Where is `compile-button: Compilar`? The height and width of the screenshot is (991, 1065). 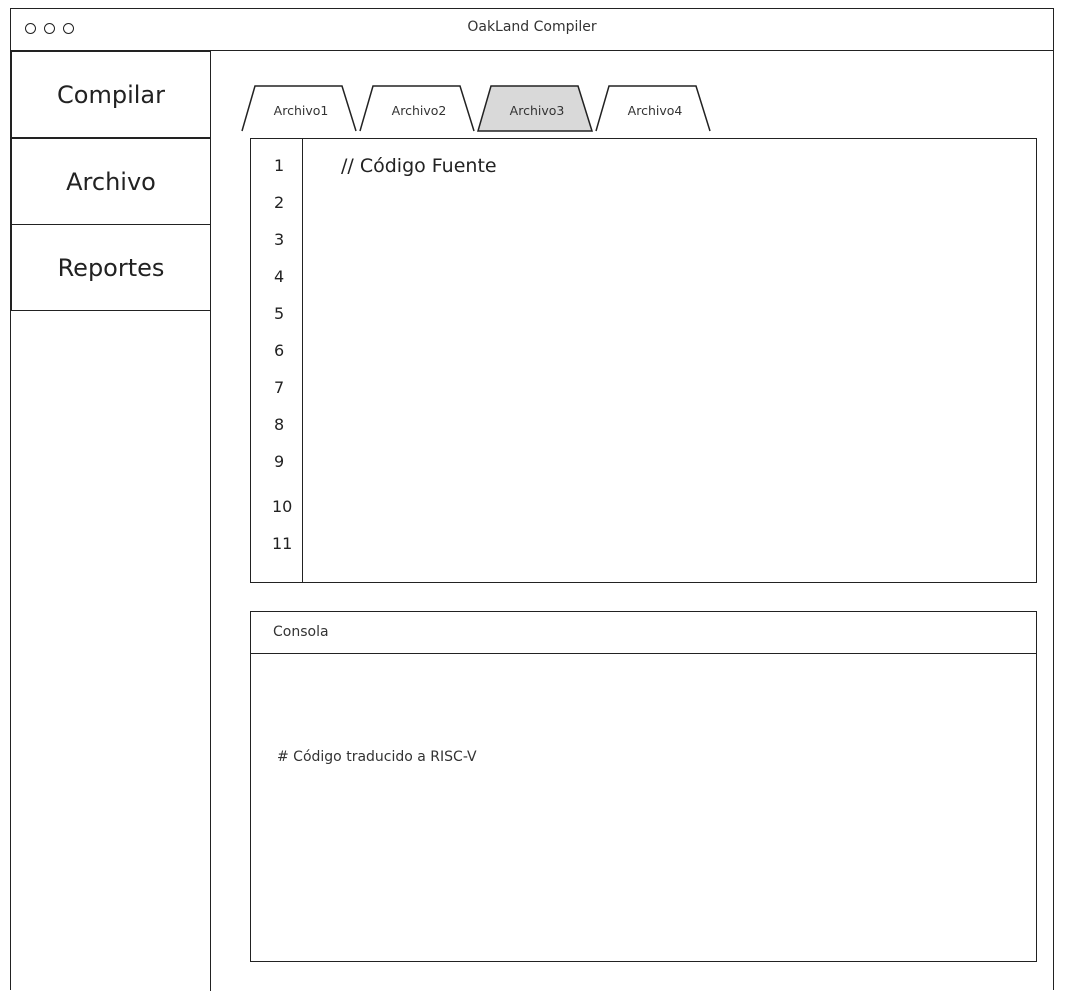 compile-button: Compilar is located at coordinates (111, 94).